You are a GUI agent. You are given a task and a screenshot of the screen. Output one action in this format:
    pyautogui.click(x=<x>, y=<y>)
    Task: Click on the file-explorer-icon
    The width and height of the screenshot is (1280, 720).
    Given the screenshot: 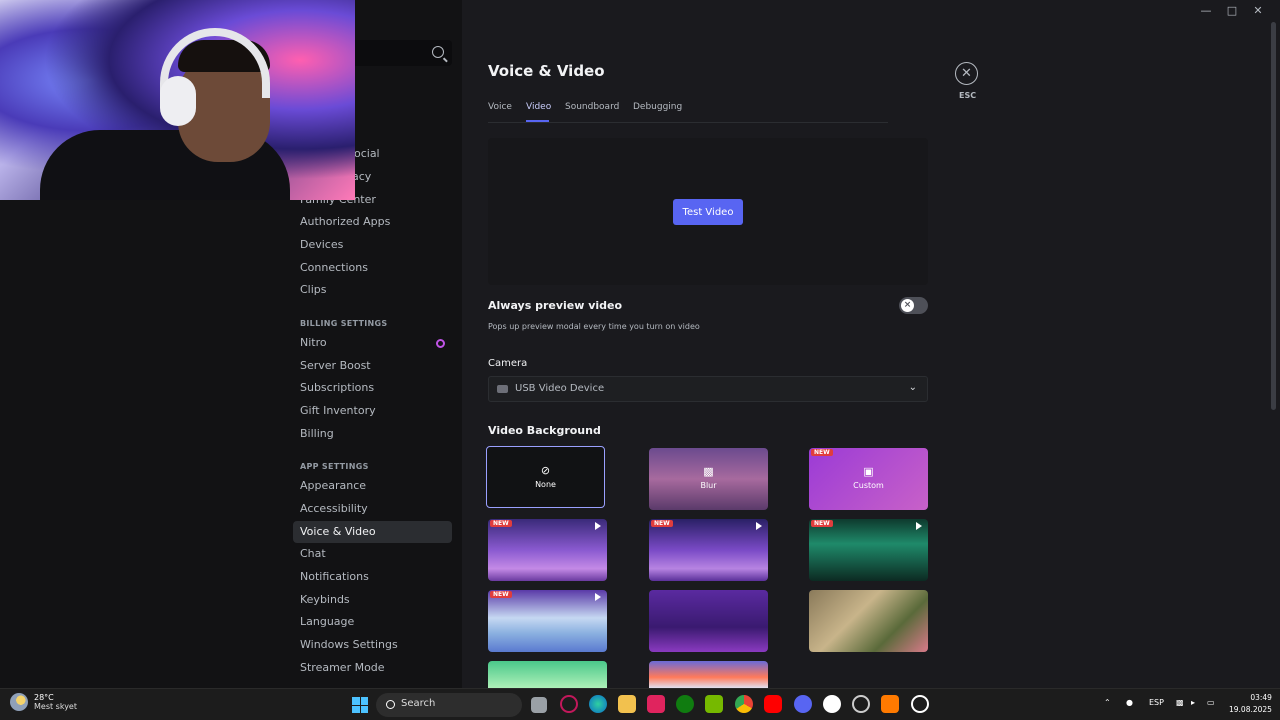 What is the action you would take?
    pyautogui.click(x=627, y=704)
    